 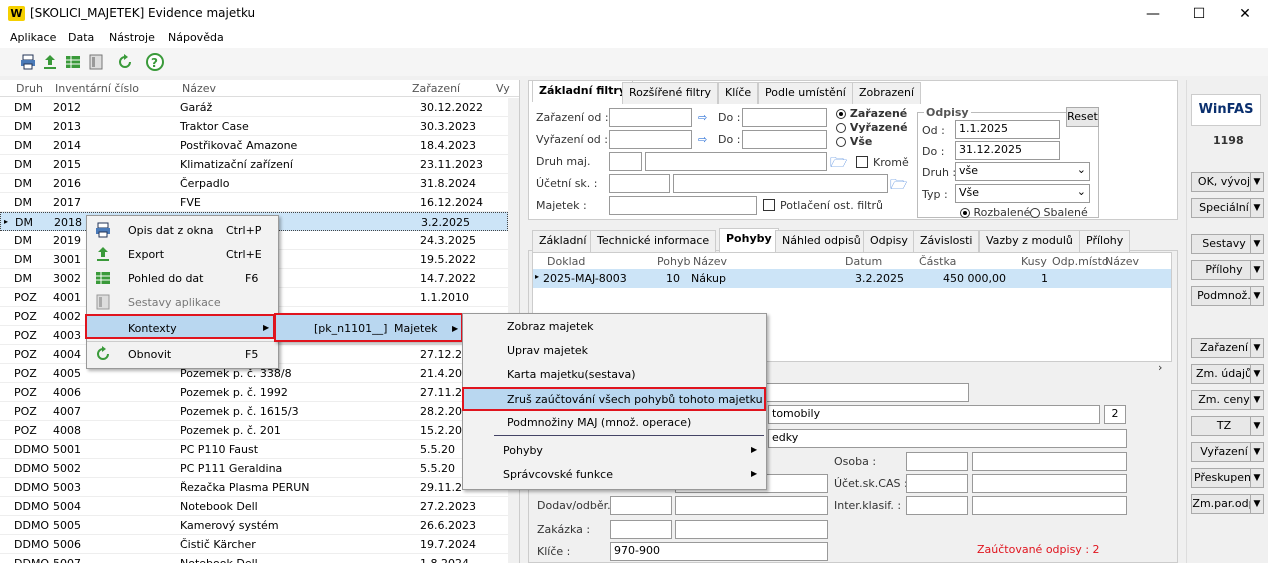 What do you see at coordinates (625, 161) in the screenshot?
I see `druh-maj-code-input` at bounding box center [625, 161].